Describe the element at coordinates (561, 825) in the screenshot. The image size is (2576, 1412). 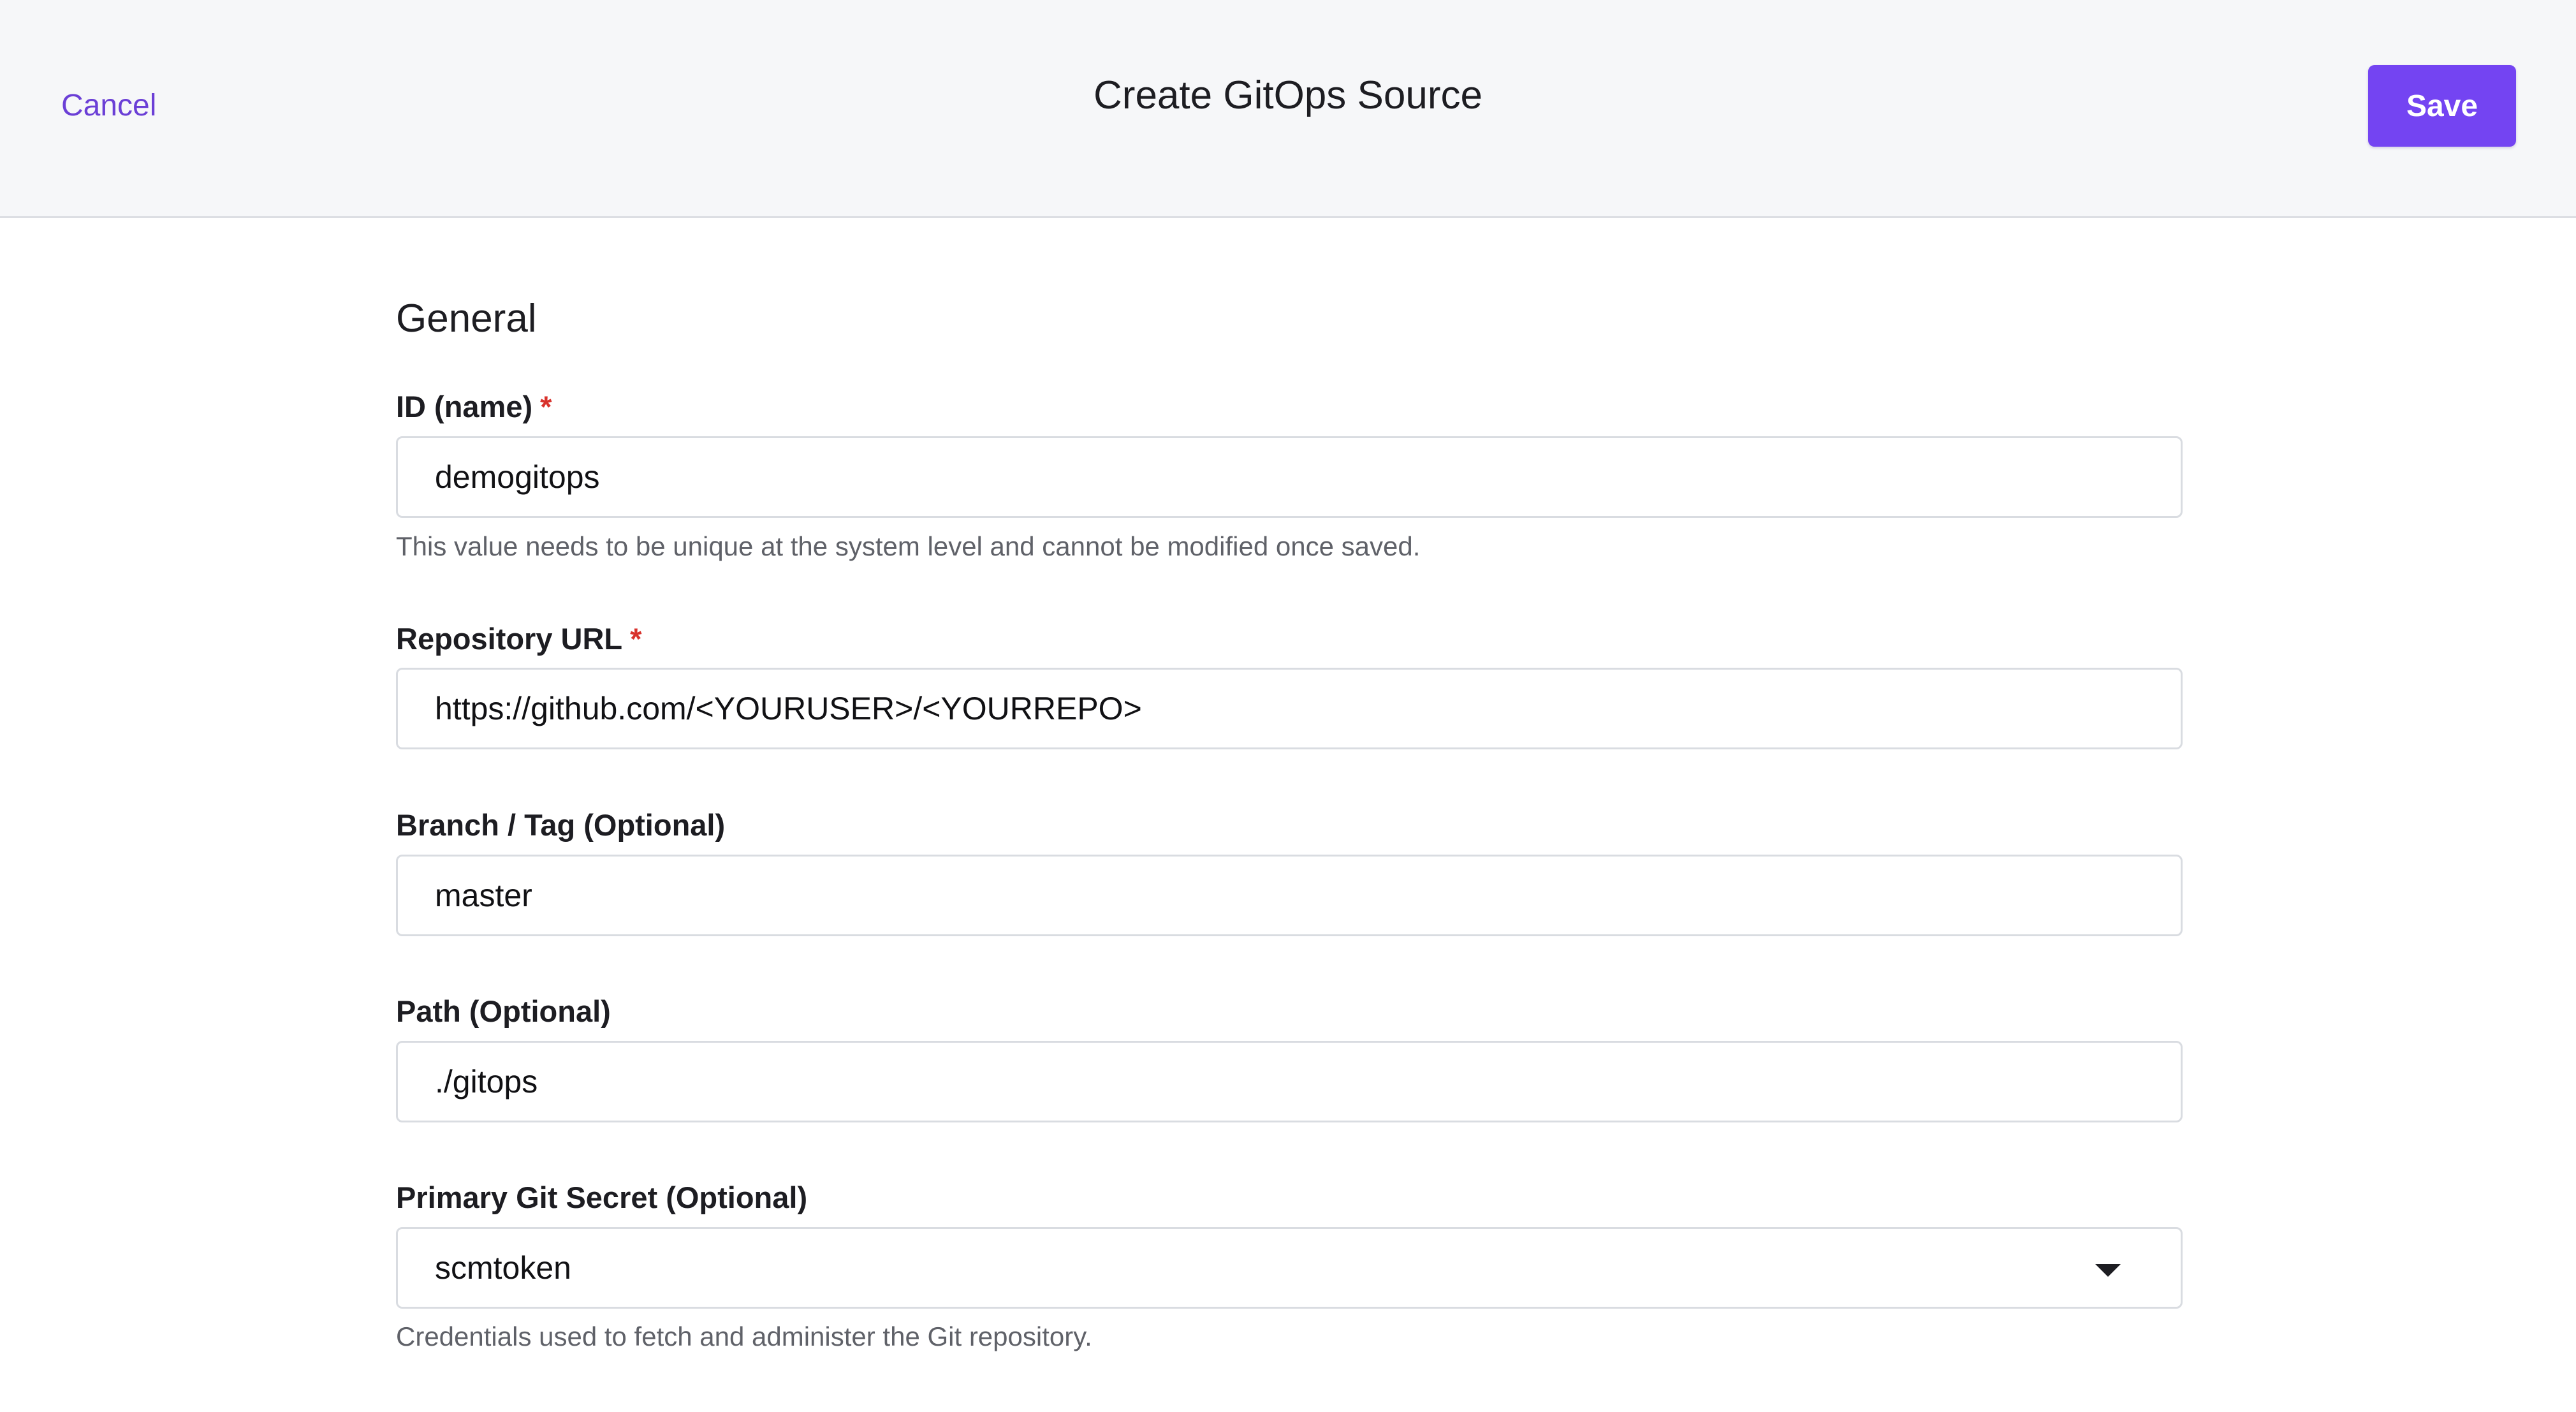
I see `branch-field-label: Branch / Tag (Optional)` at that location.